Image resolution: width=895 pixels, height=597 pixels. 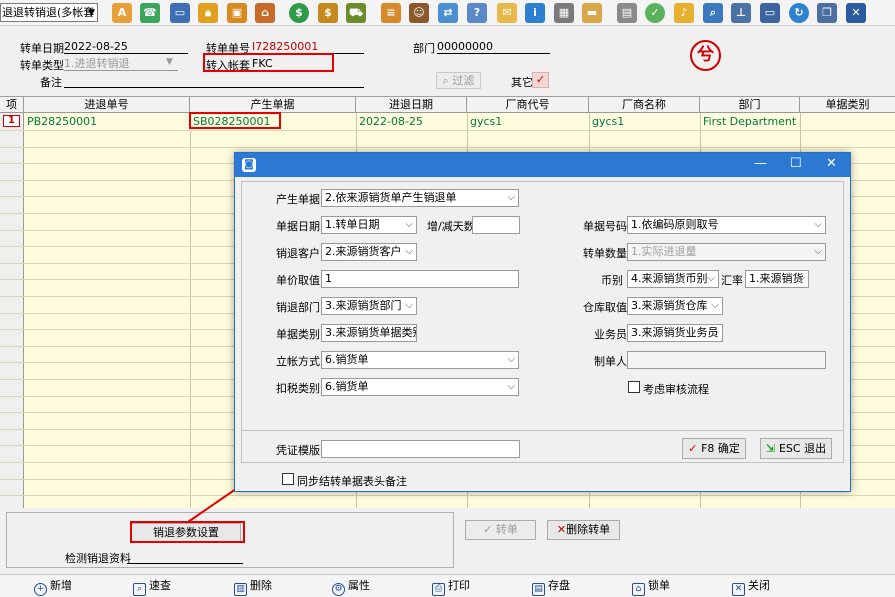 I want to click on dialog-close-button: ✕, so click(x=831, y=163).